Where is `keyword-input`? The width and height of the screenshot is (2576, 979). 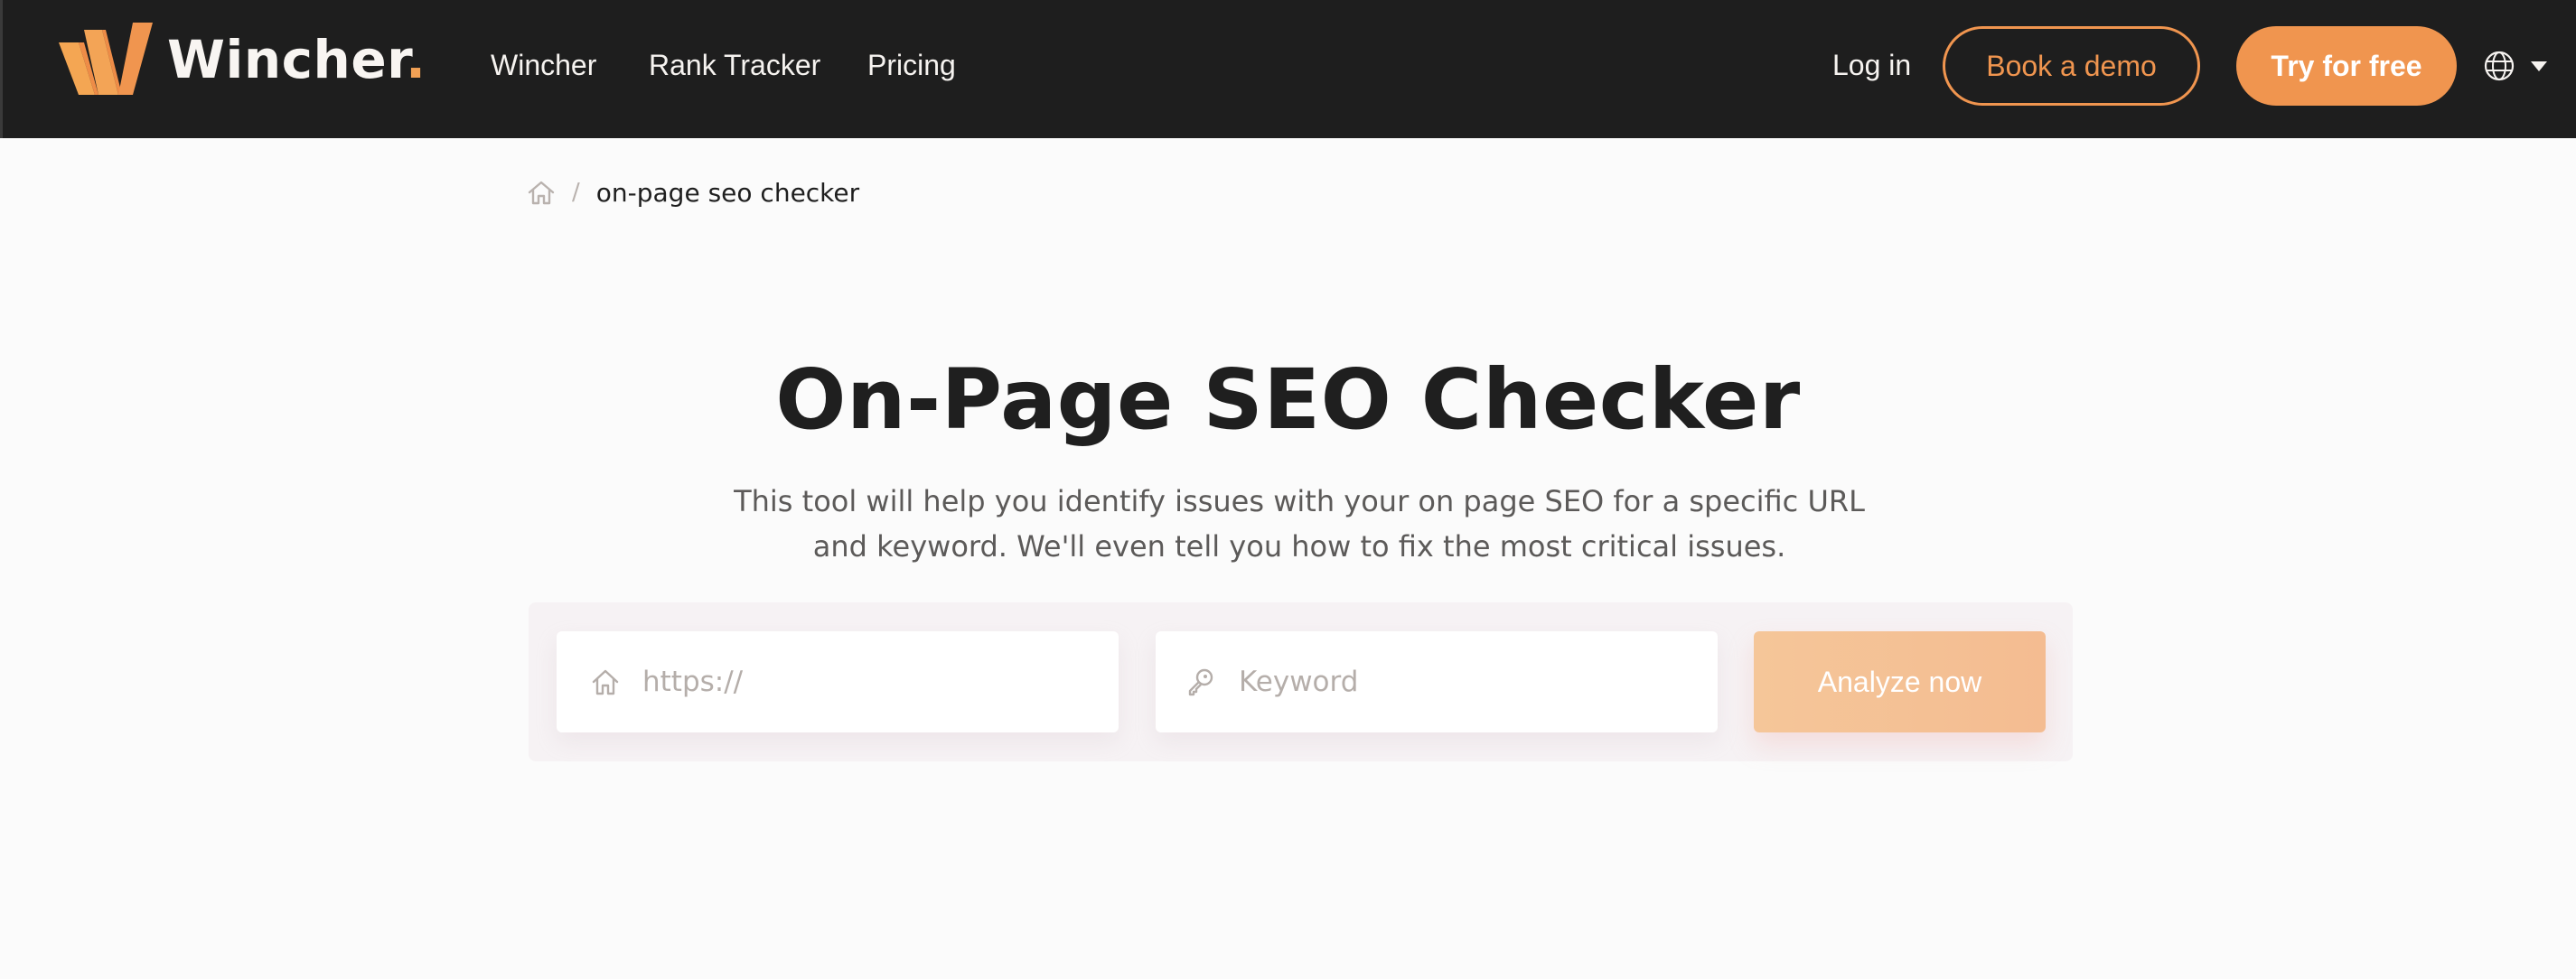 keyword-input is located at coordinates (1474, 681).